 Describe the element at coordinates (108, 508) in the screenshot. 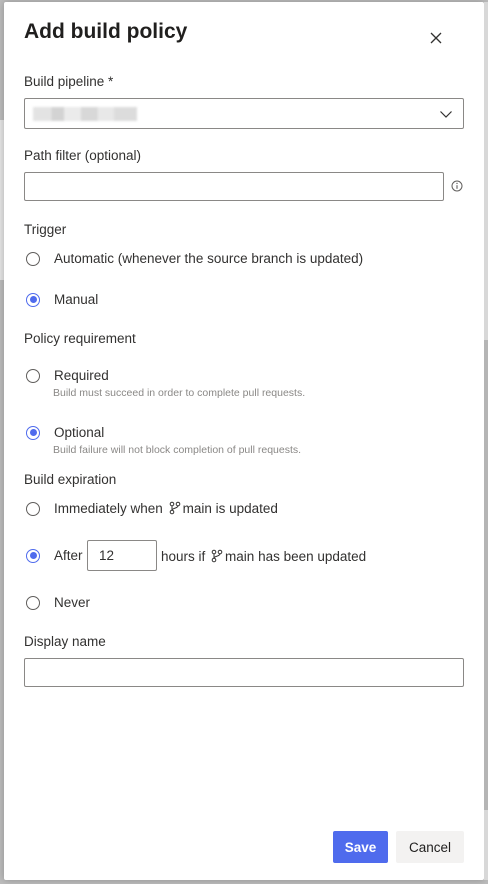

I see `immediately-prefix: Immediately when` at that location.